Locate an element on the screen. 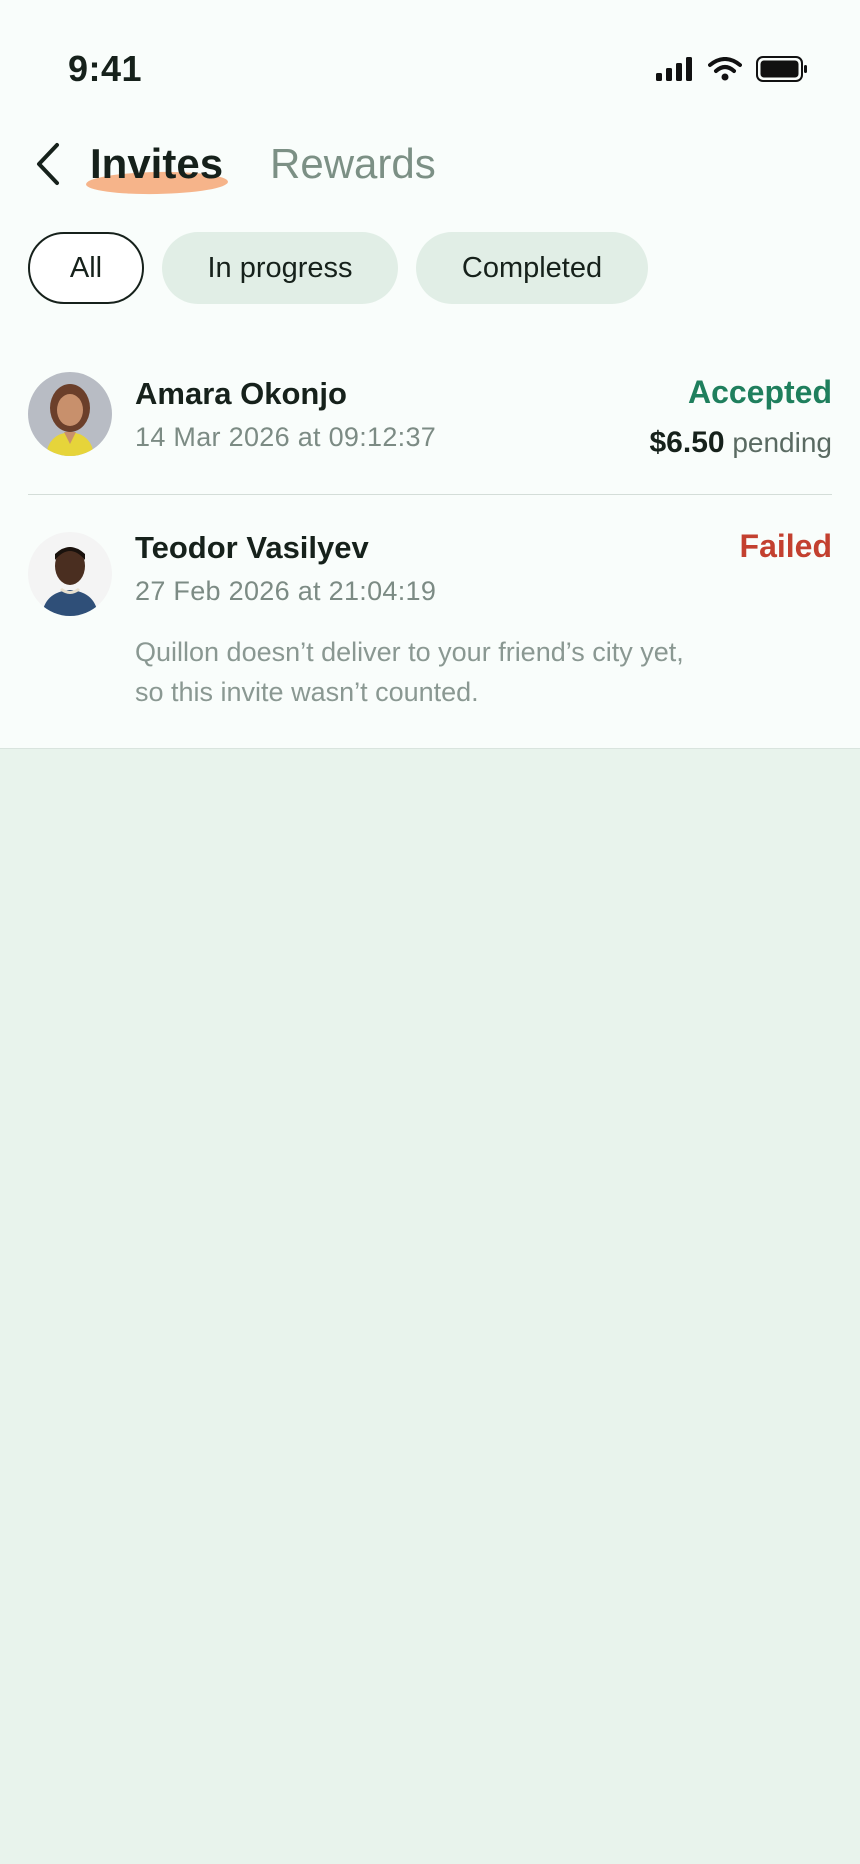 The height and width of the screenshot is (1864, 860). reward-amount: $6.50 is located at coordinates (687, 442).